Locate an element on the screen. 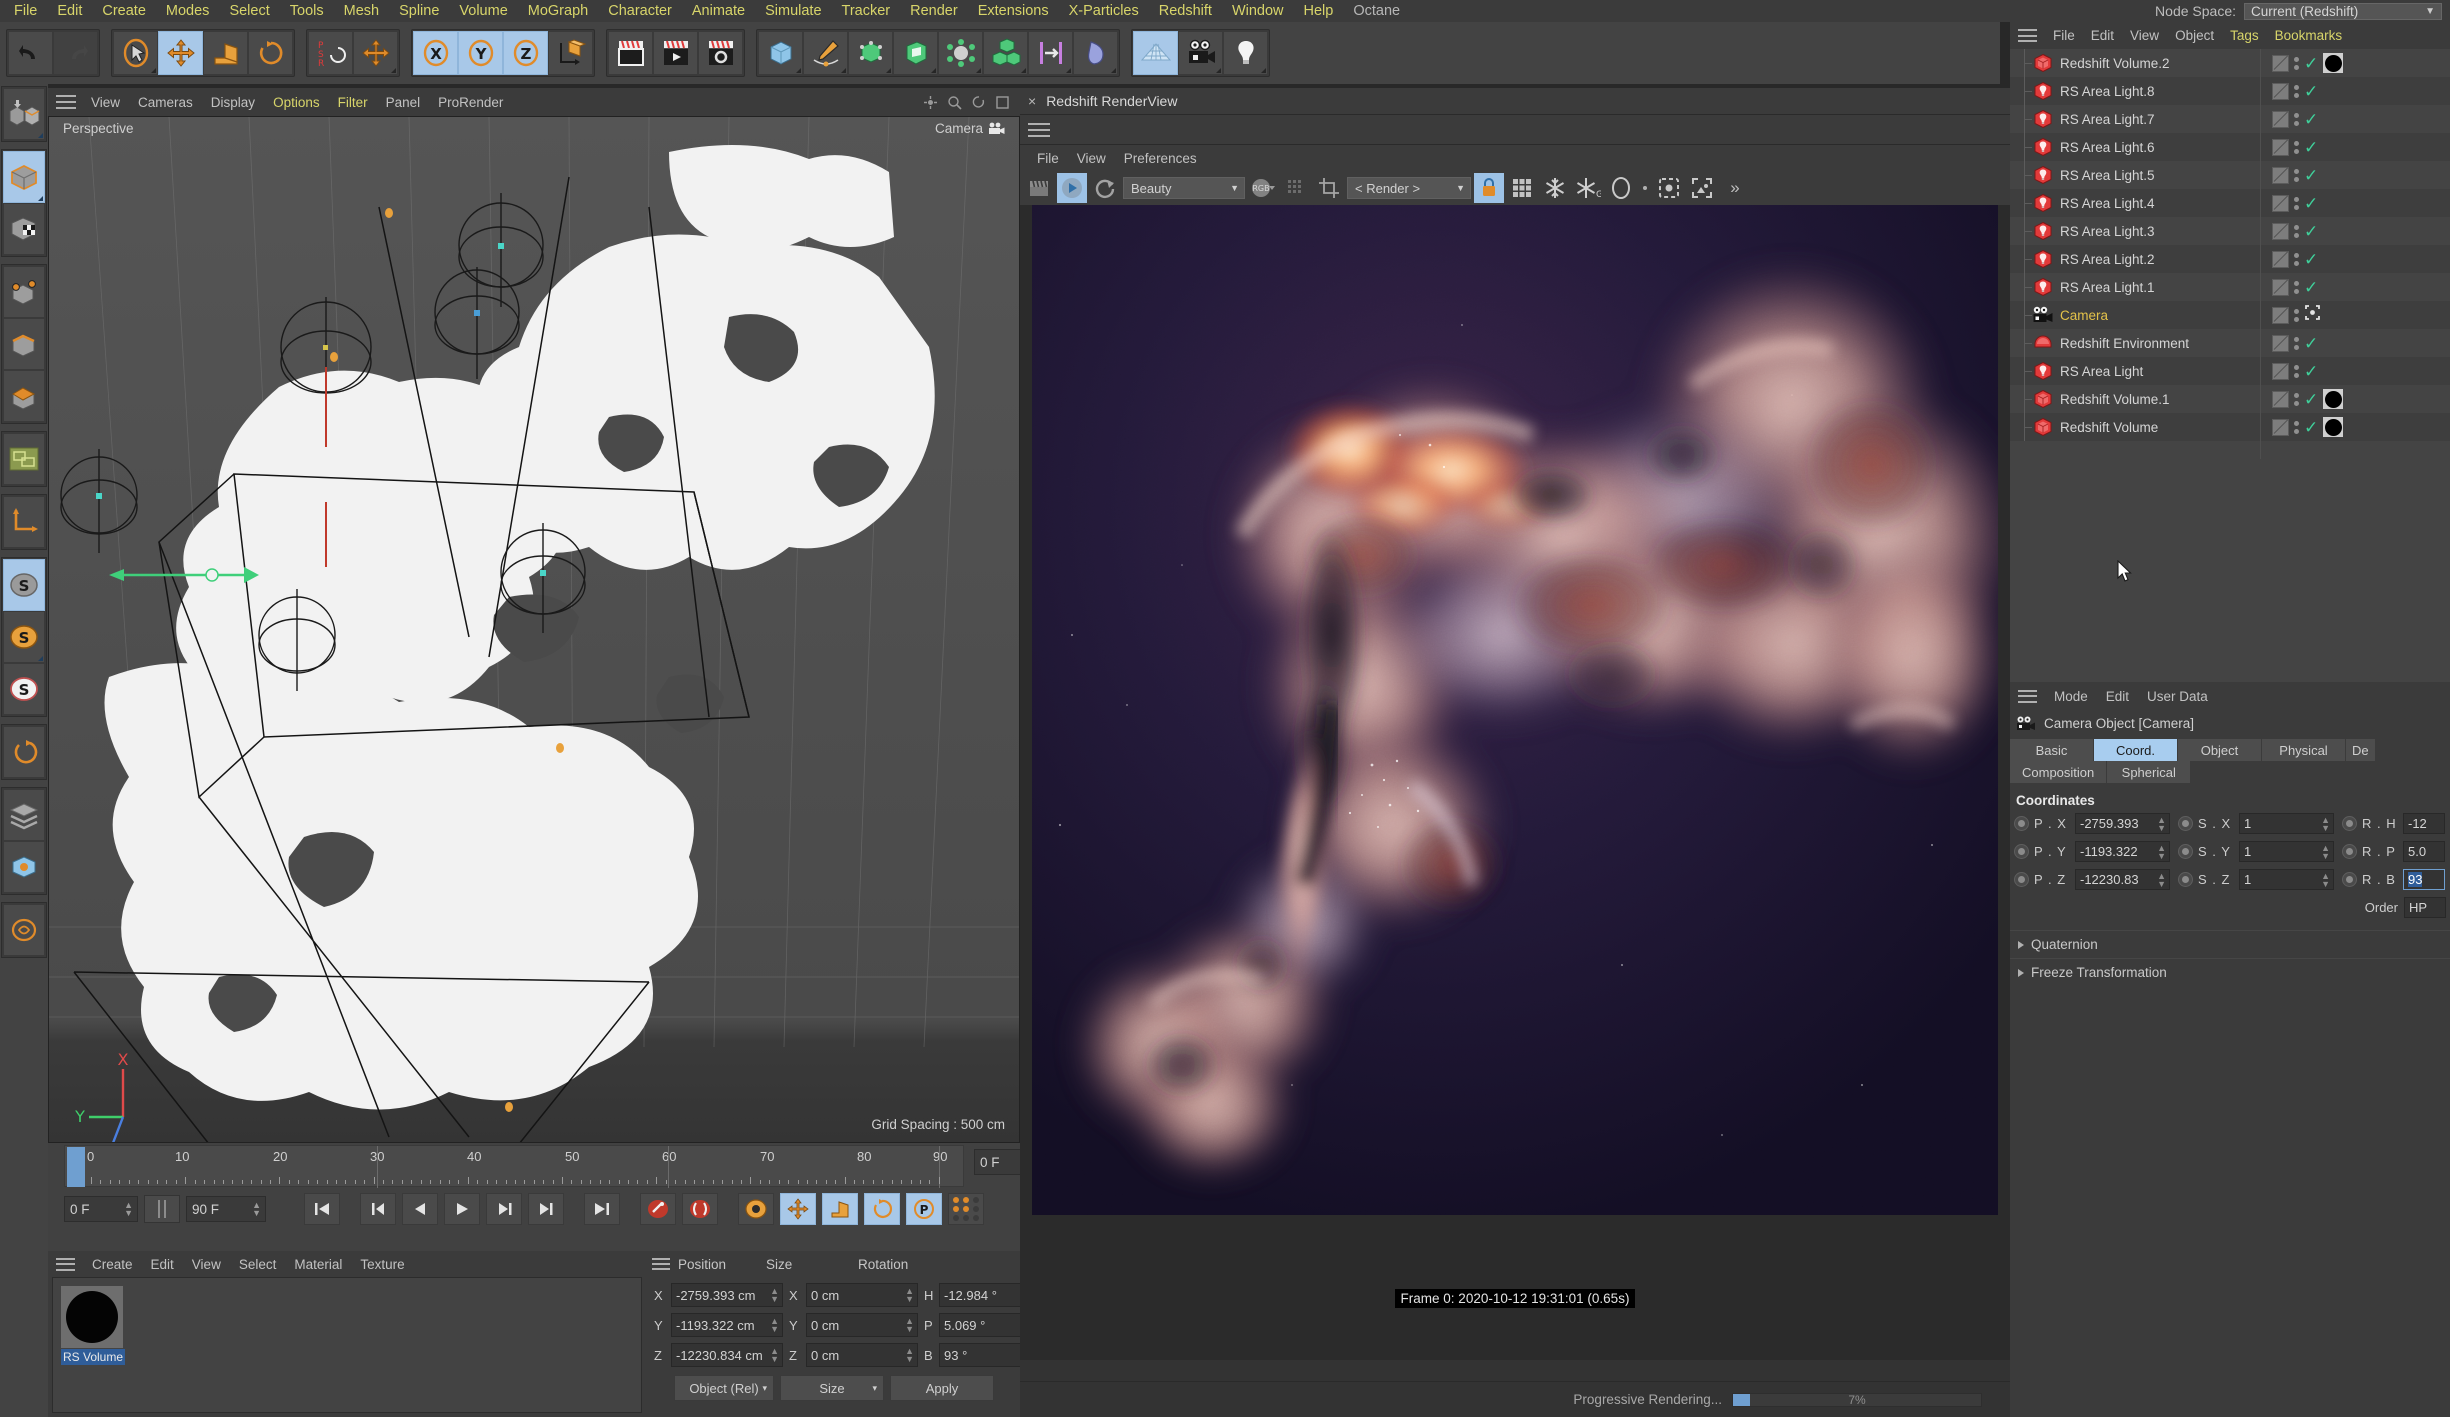 The image size is (2450, 1417). object-row: RS Area Light.3 ✓ is located at coordinates (2230, 231).